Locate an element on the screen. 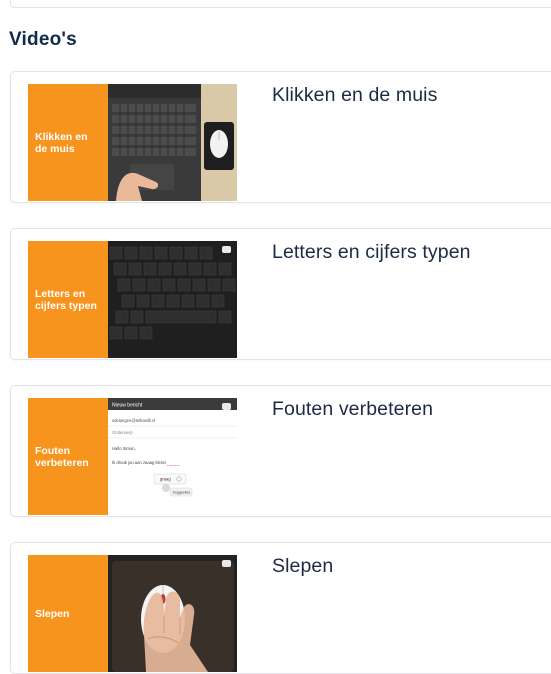  email-greeting: Hallo Simon, is located at coordinates (124, 448).